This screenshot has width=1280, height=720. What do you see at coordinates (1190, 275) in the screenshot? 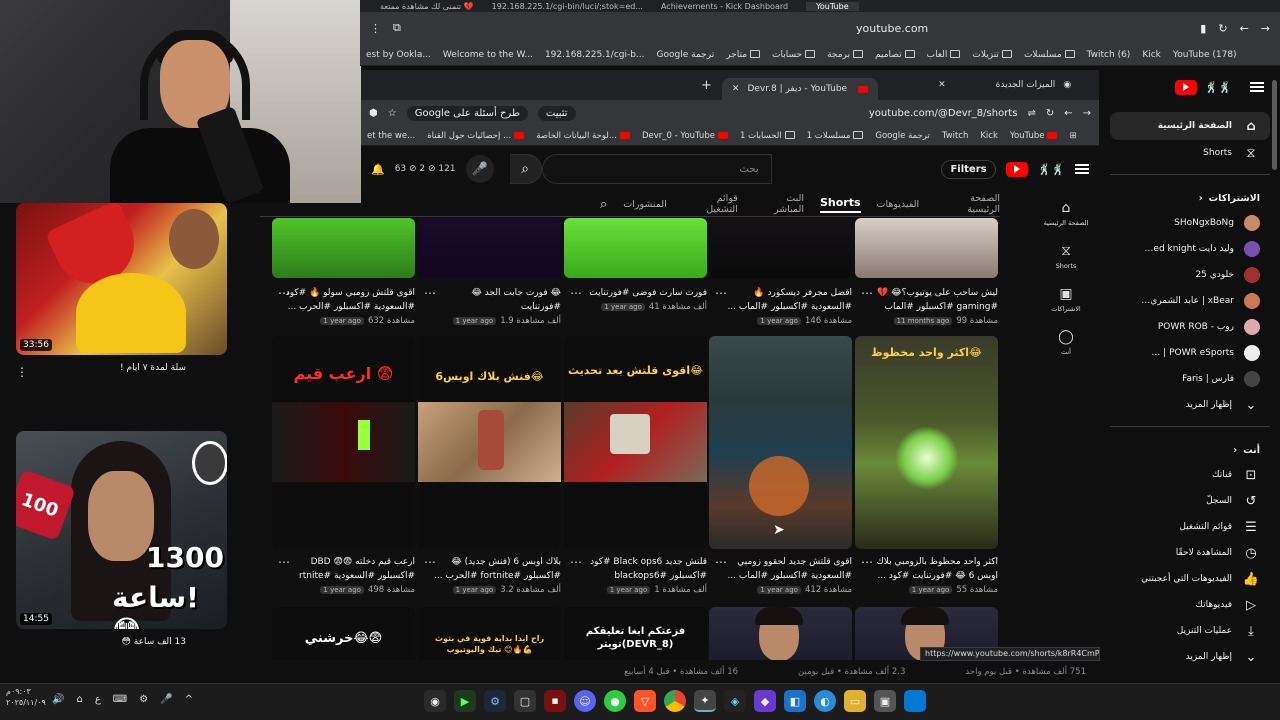
I see `subscription-item: خلودي 25` at bounding box center [1190, 275].